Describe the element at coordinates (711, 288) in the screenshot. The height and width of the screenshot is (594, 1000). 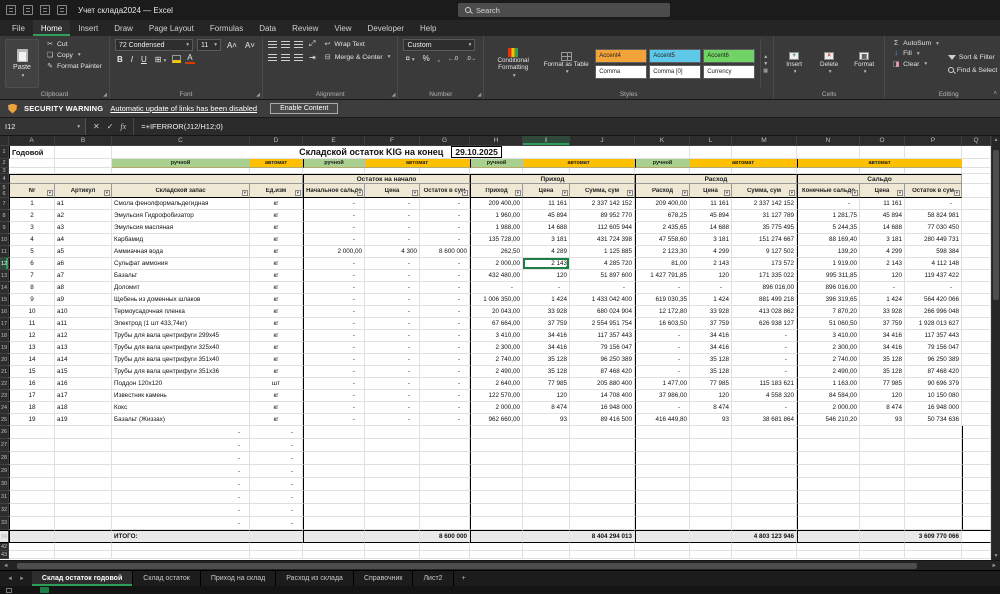
I see `cell-L14: -` at that location.